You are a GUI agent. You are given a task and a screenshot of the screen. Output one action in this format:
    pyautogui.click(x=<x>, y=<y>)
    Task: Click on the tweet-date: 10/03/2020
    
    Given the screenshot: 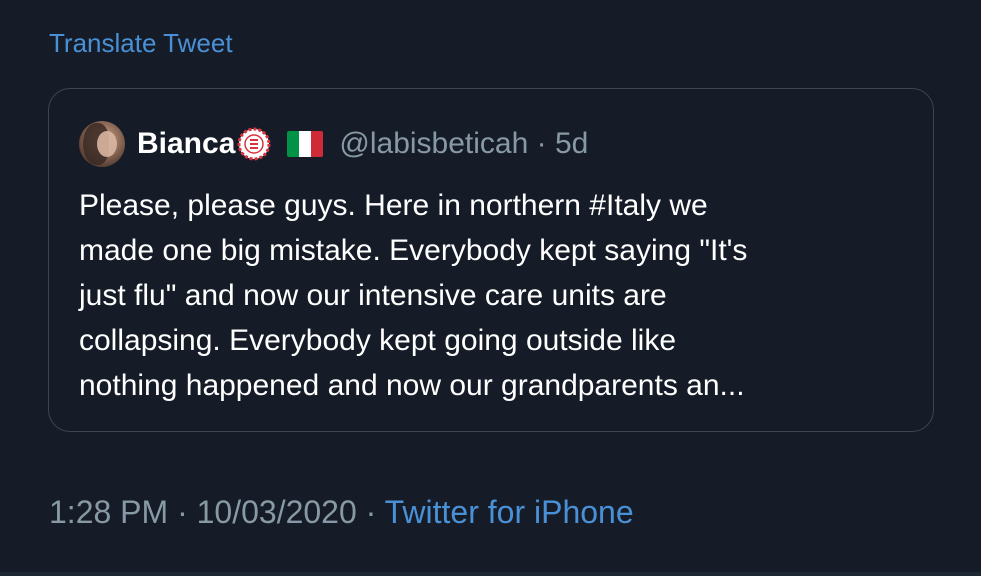 What is the action you would take?
    pyautogui.click(x=276, y=512)
    